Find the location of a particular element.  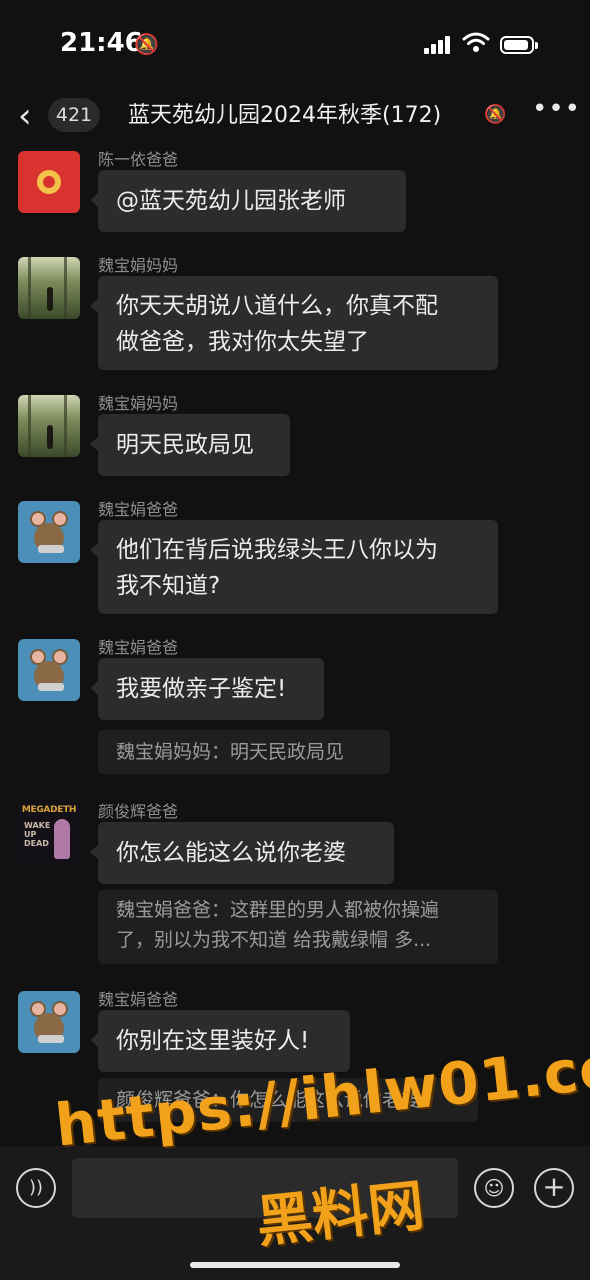

chat-message: 魏宝娟妈妈 你天天胡说八道什么，你真不配 做爸爸，我对你太失望了 is located at coordinates (295, 312).